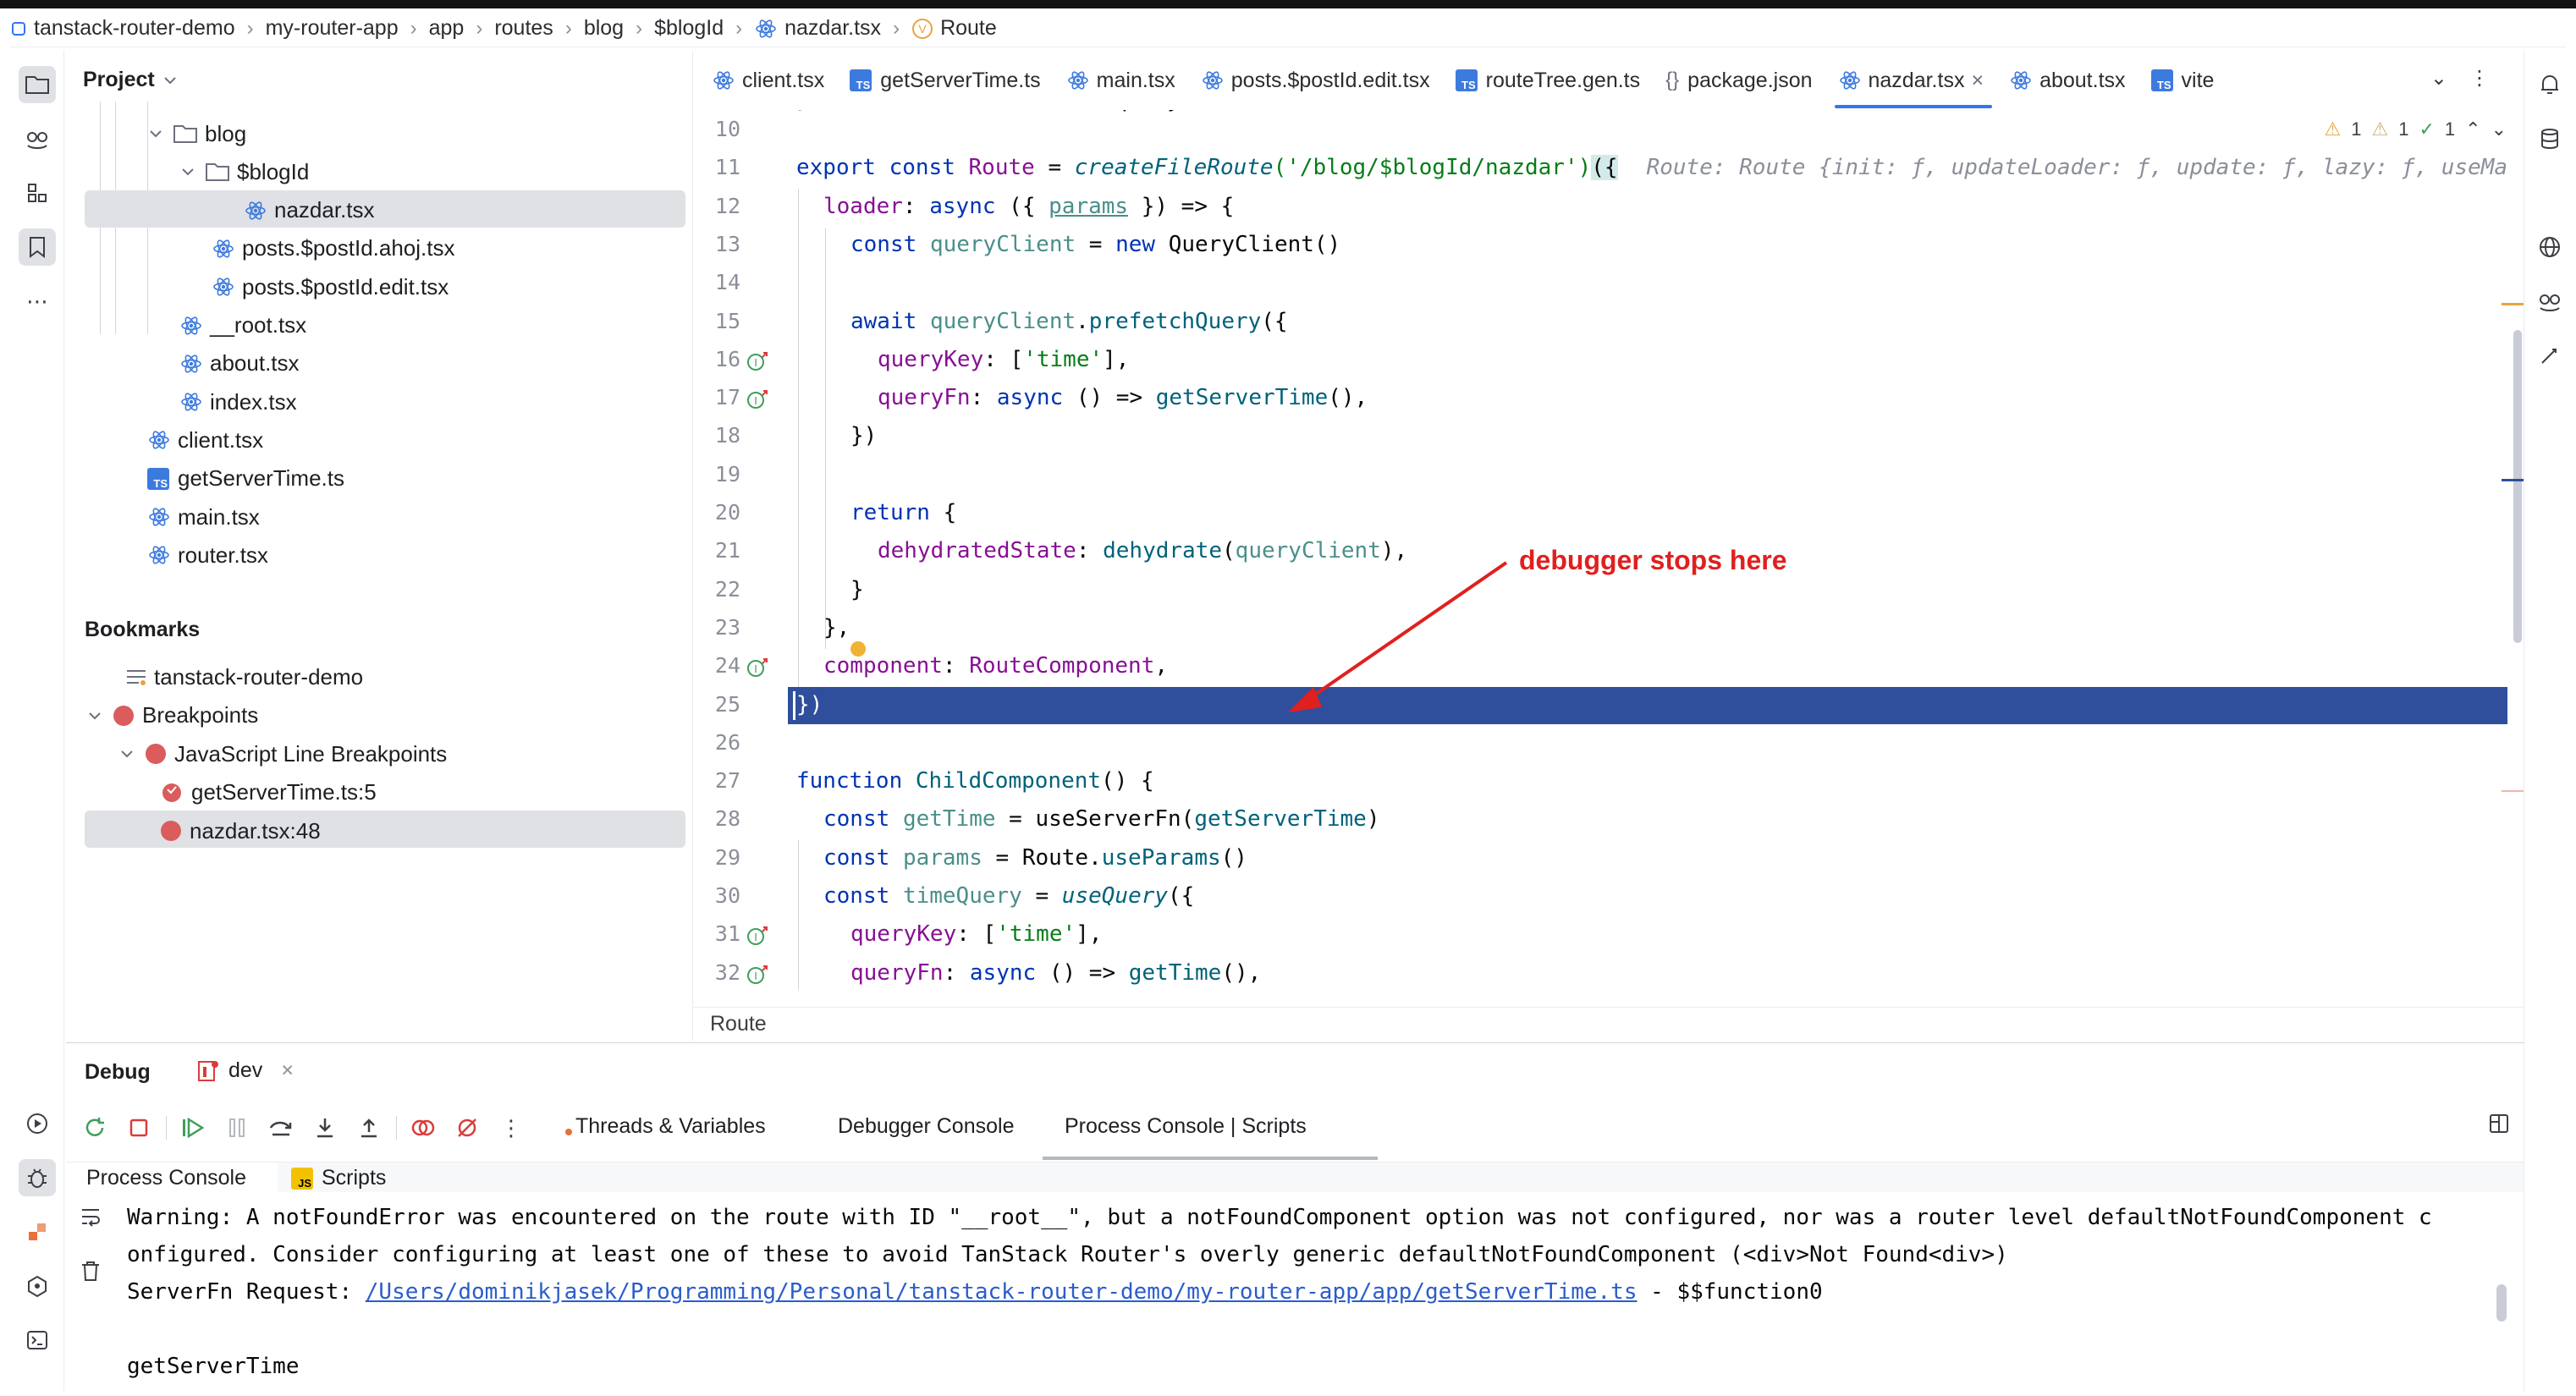  What do you see at coordinates (716, 512) in the screenshot?
I see `line-number: 20` at bounding box center [716, 512].